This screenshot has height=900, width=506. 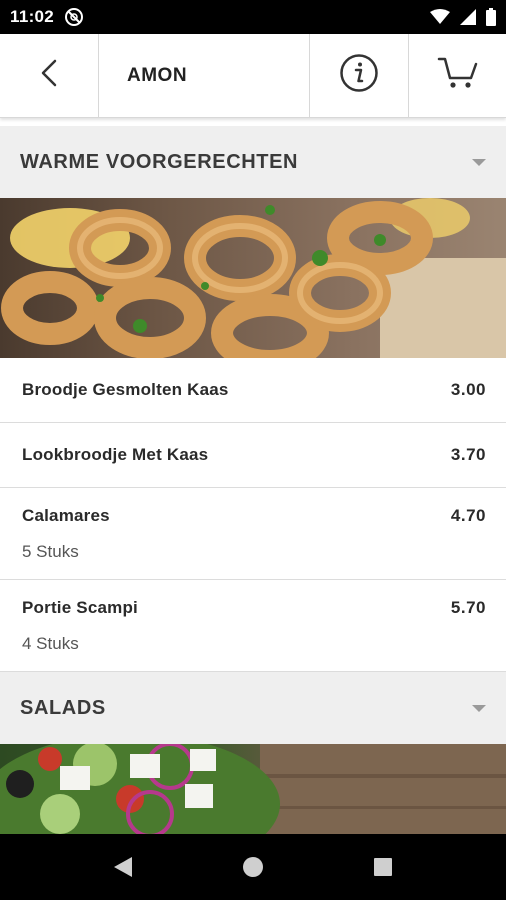 I want to click on title-area: AMON, so click(x=204, y=75).